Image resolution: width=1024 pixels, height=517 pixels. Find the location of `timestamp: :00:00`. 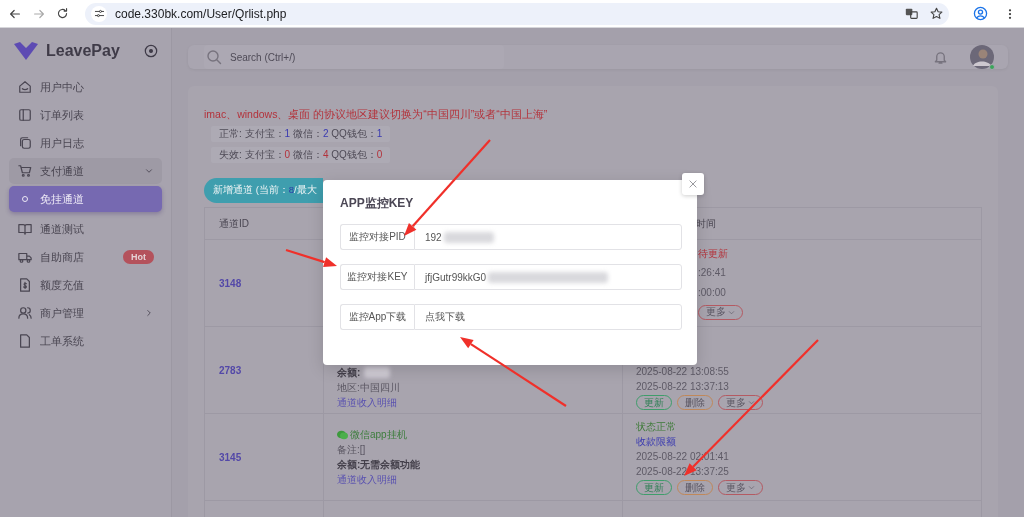

timestamp: :00:00 is located at coordinates (712, 292).